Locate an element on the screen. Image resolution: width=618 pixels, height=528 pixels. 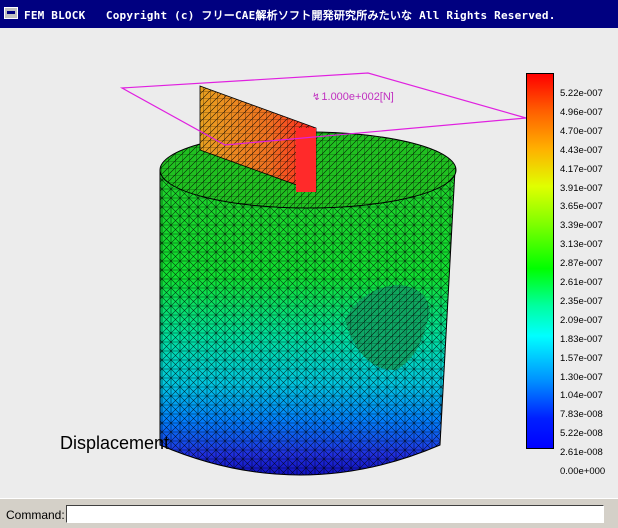
legend-tick-label: 1.04e-007 is located at coordinates (581, 396).